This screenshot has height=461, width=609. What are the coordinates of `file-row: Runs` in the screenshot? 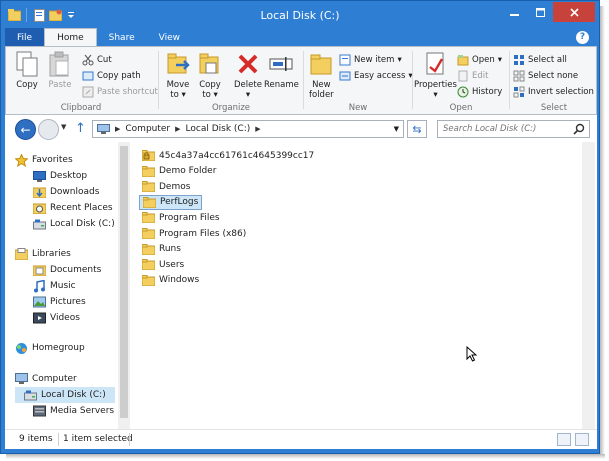 It's located at (161, 249).